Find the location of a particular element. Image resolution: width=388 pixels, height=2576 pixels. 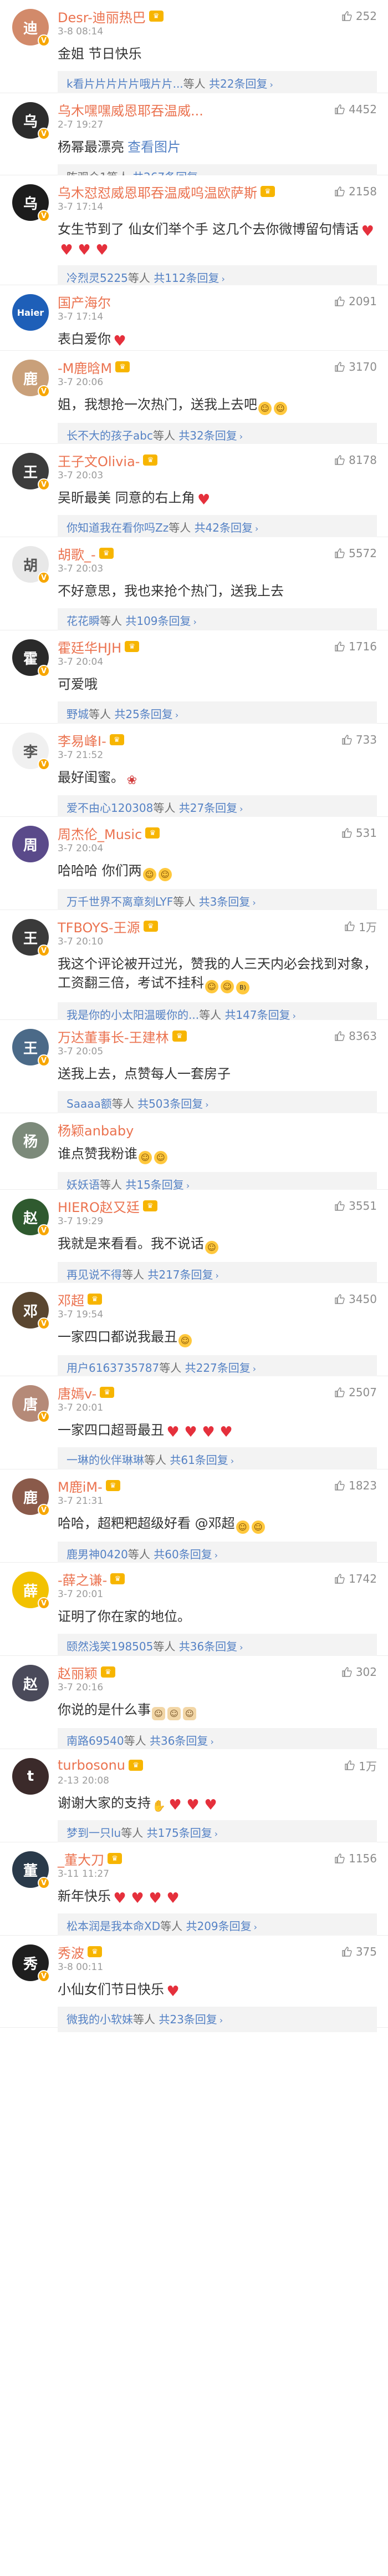

username-link: 胡歌_- is located at coordinates (77, 553).